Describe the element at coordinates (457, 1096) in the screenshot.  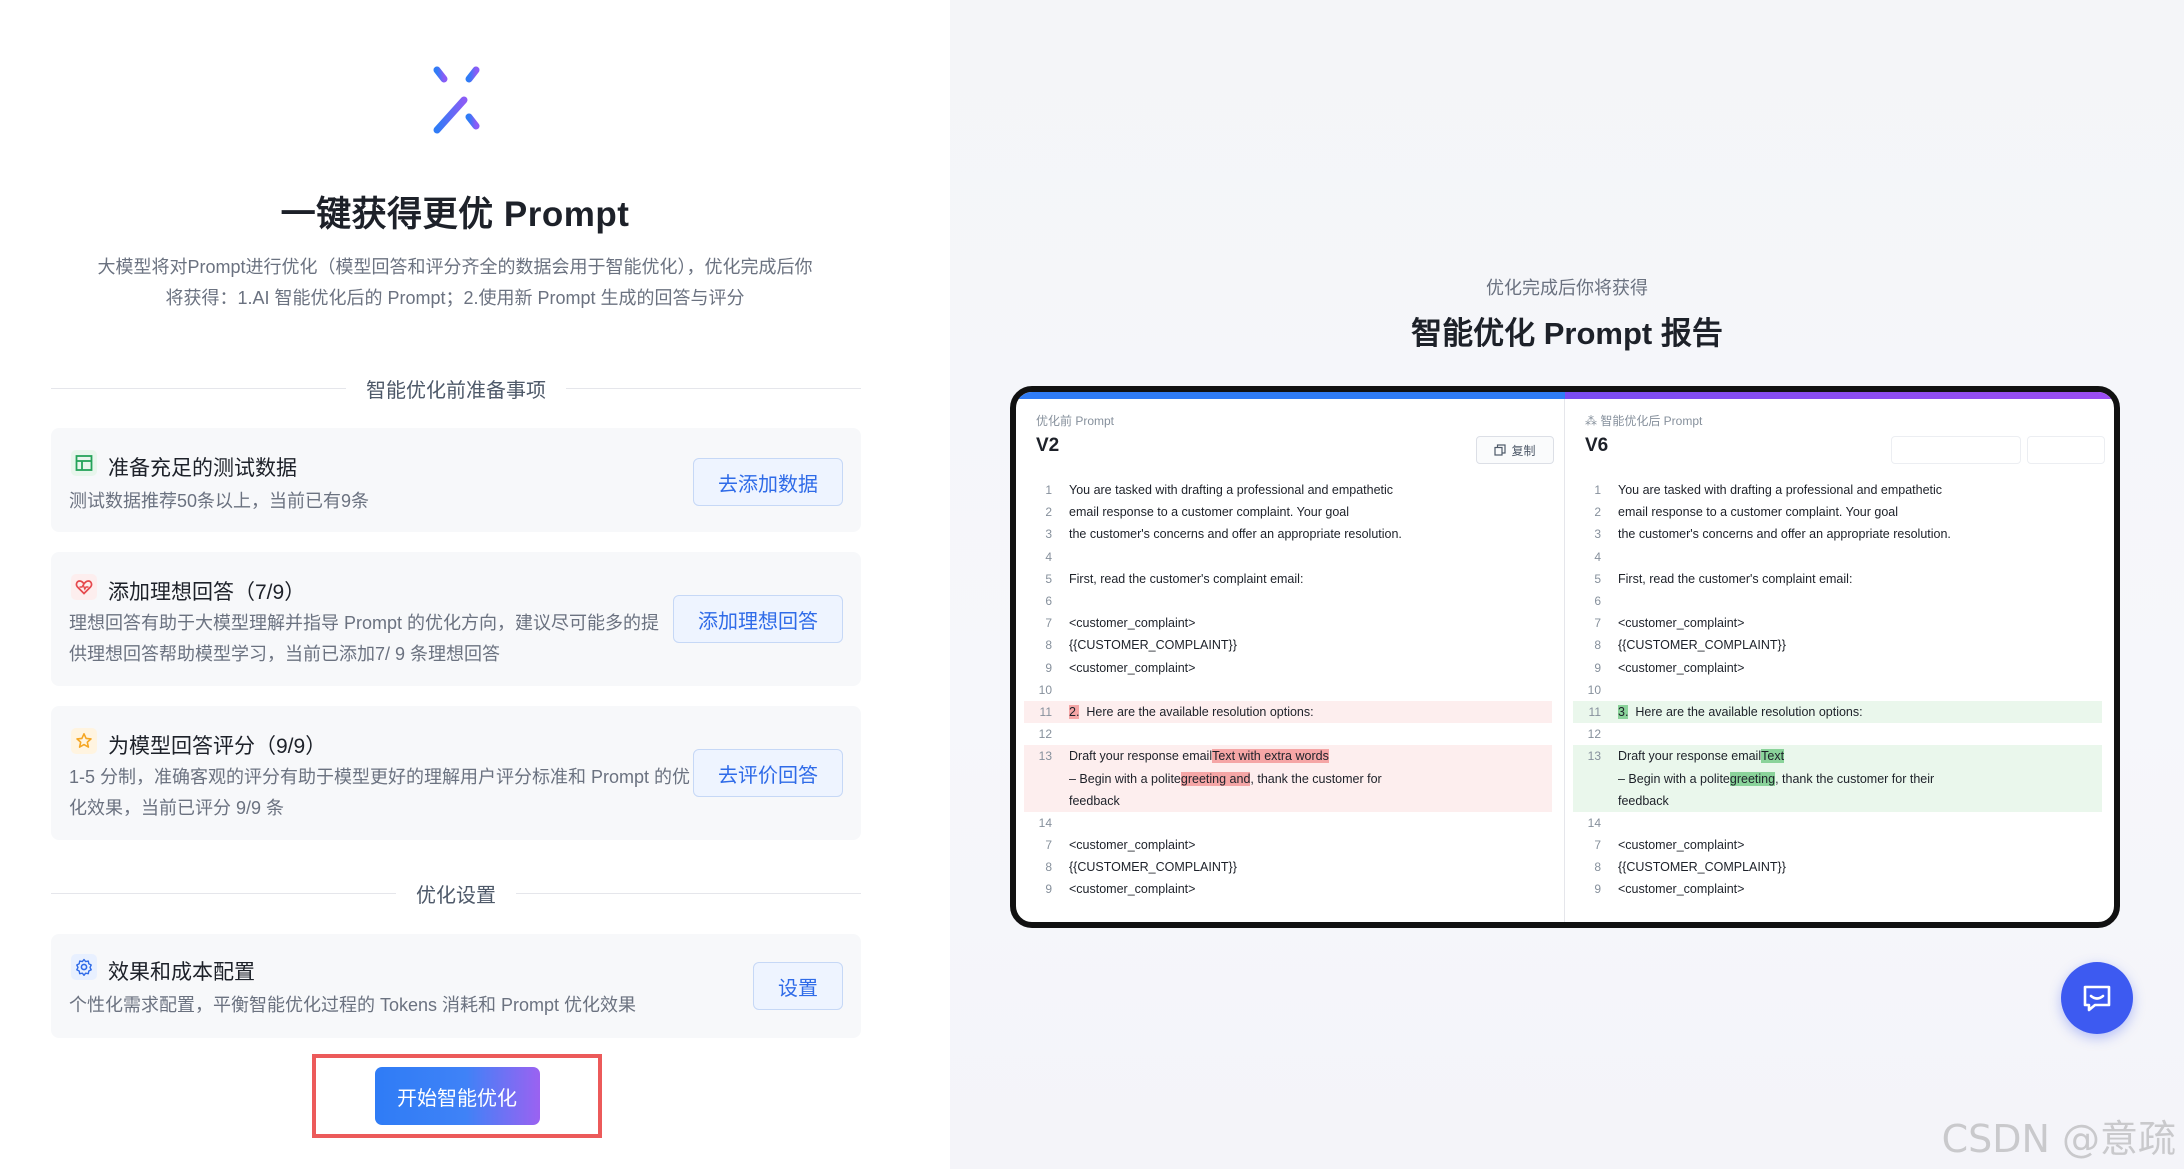
I see `start-optimization-button: 开始智能优化` at that location.